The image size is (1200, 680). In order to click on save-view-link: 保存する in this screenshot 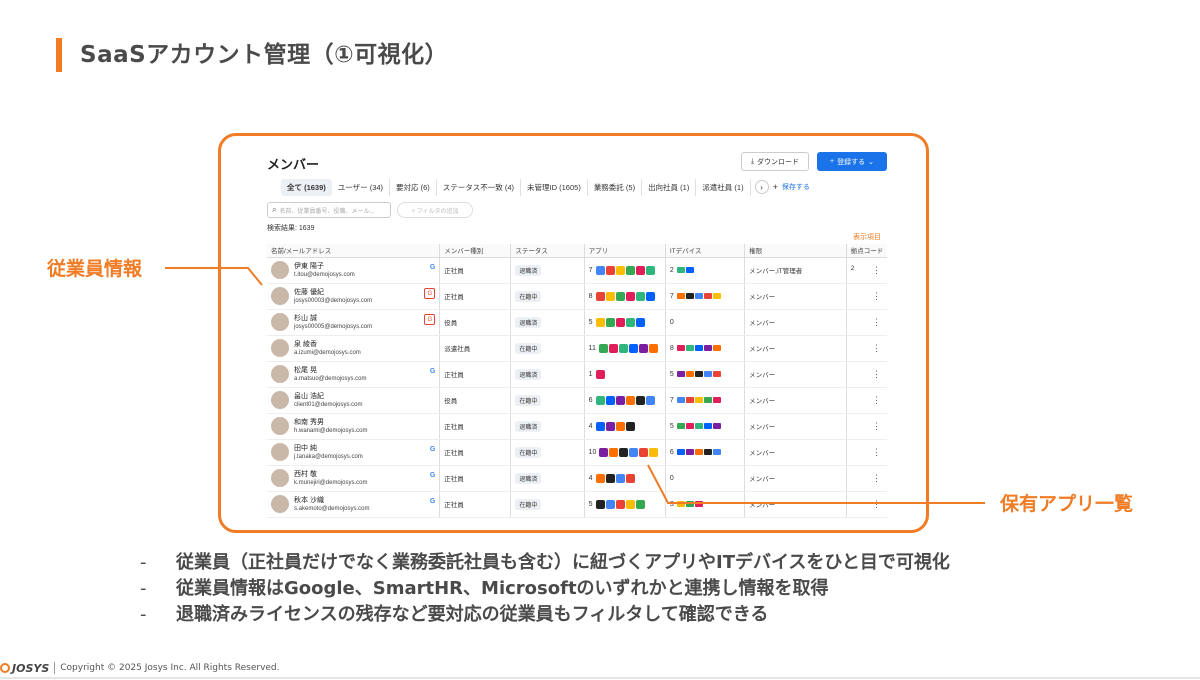, I will do `click(796, 187)`.